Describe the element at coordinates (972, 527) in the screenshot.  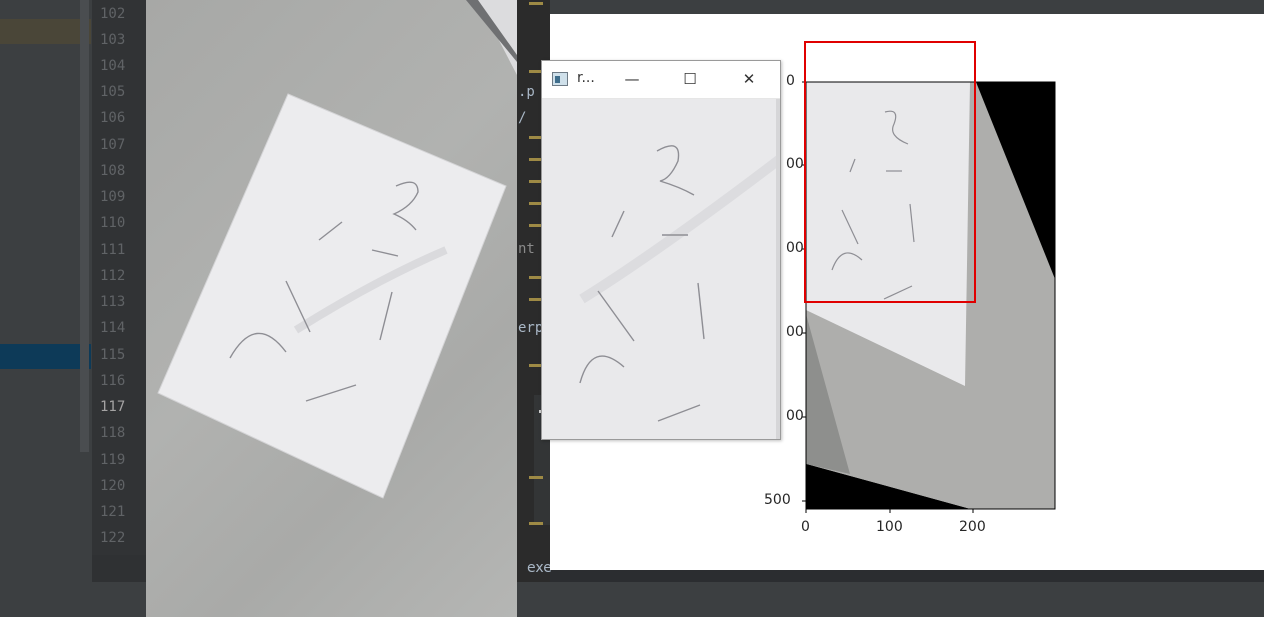
I see `x-tick-label: 200` at that location.